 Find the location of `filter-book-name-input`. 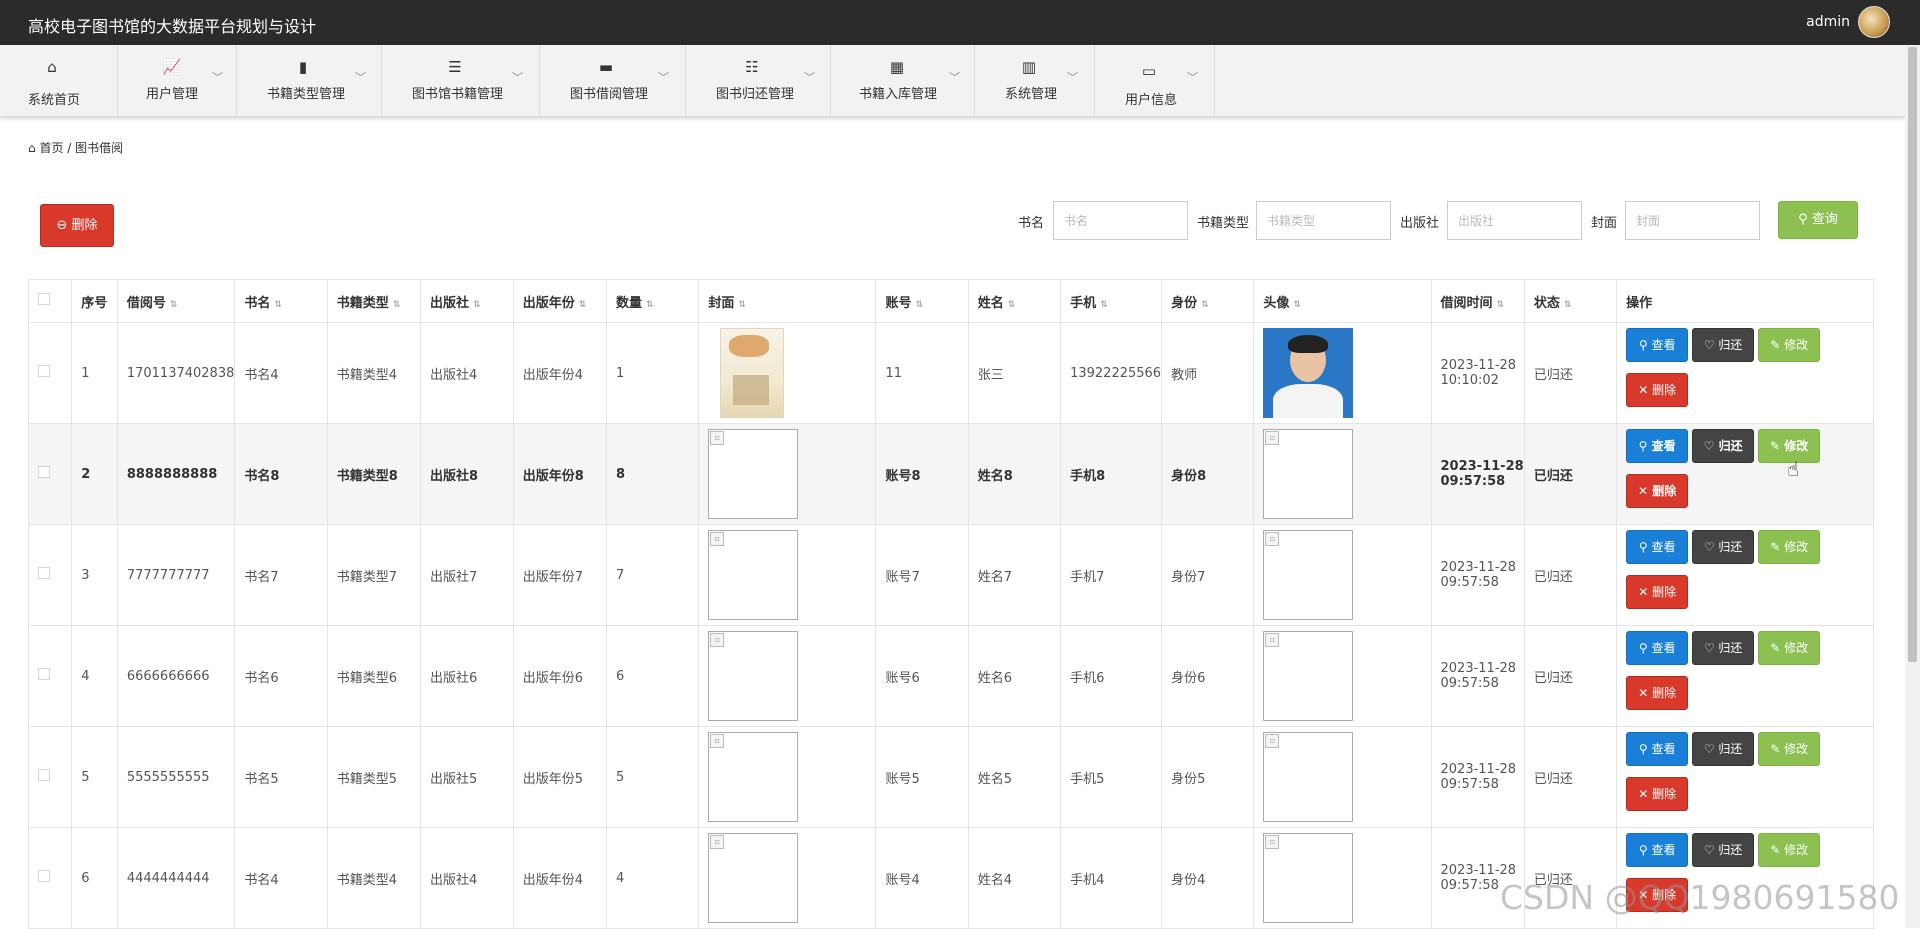

filter-book-name-input is located at coordinates (1120, 220).